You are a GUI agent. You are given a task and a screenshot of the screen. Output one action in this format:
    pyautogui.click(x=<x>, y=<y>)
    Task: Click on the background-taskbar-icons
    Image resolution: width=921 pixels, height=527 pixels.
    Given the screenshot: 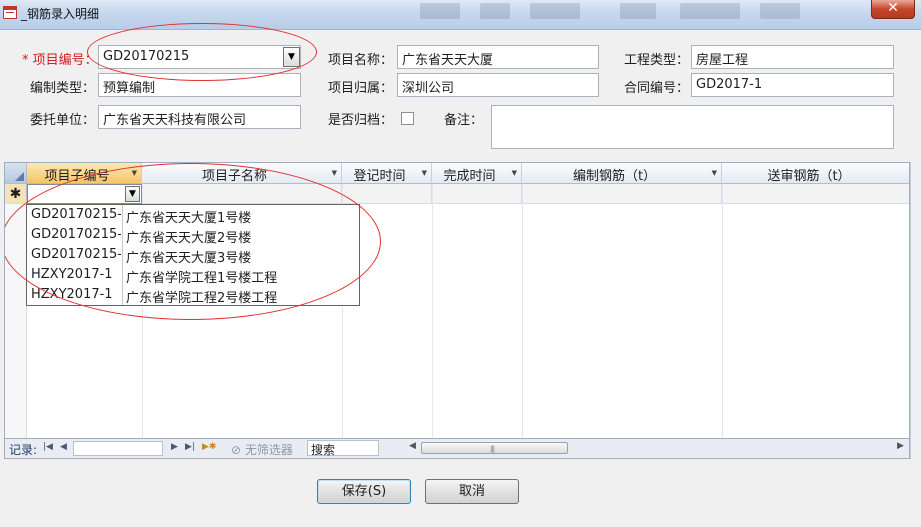 What is the action you would take?
    pyautogui.click(x=640, y=11)
    